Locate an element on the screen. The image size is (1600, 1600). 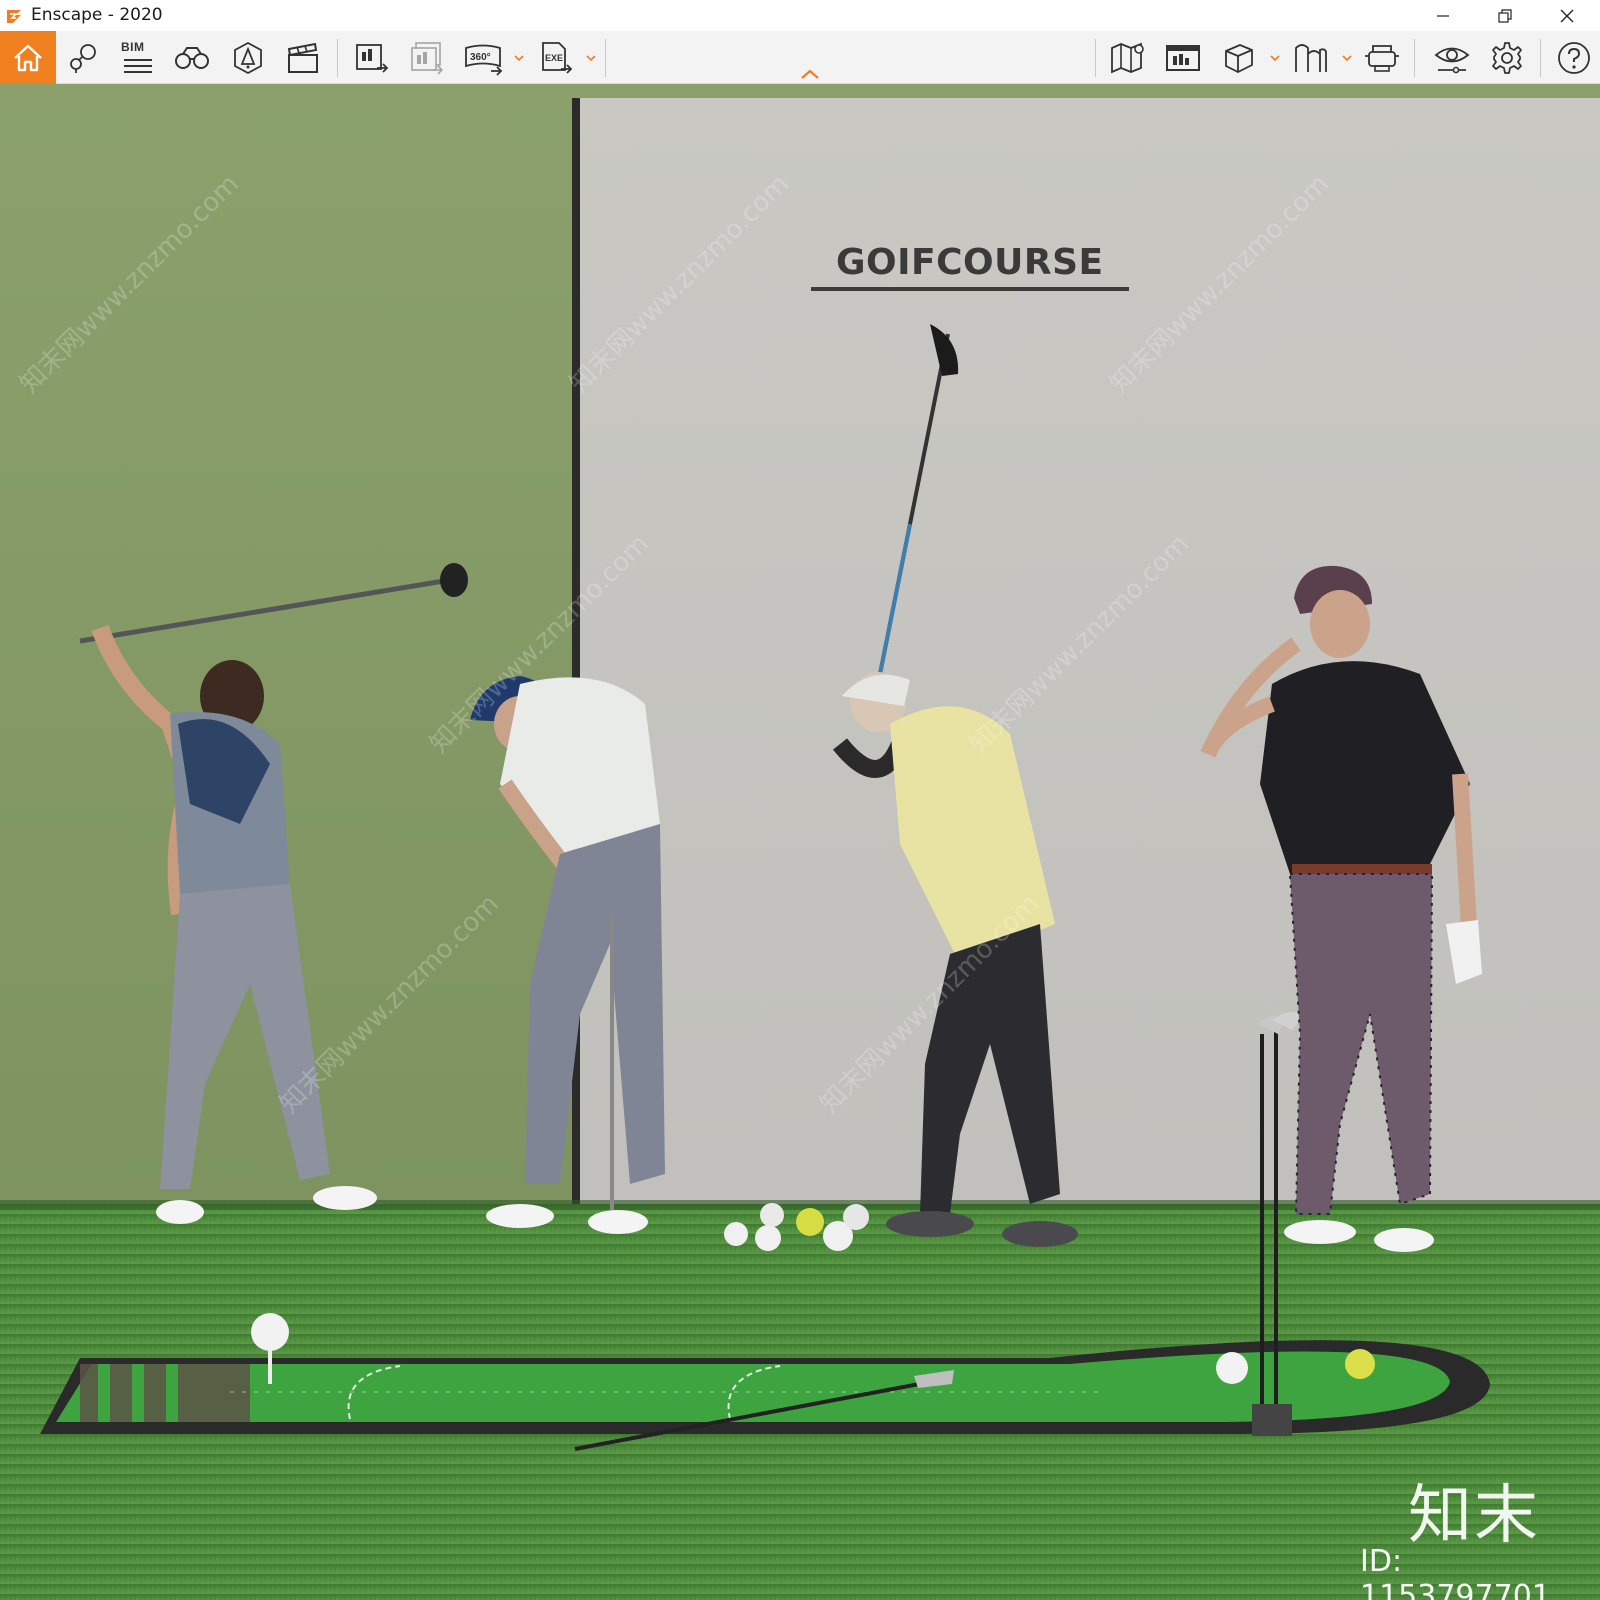
help-button is located at coordinates (1574, 57).